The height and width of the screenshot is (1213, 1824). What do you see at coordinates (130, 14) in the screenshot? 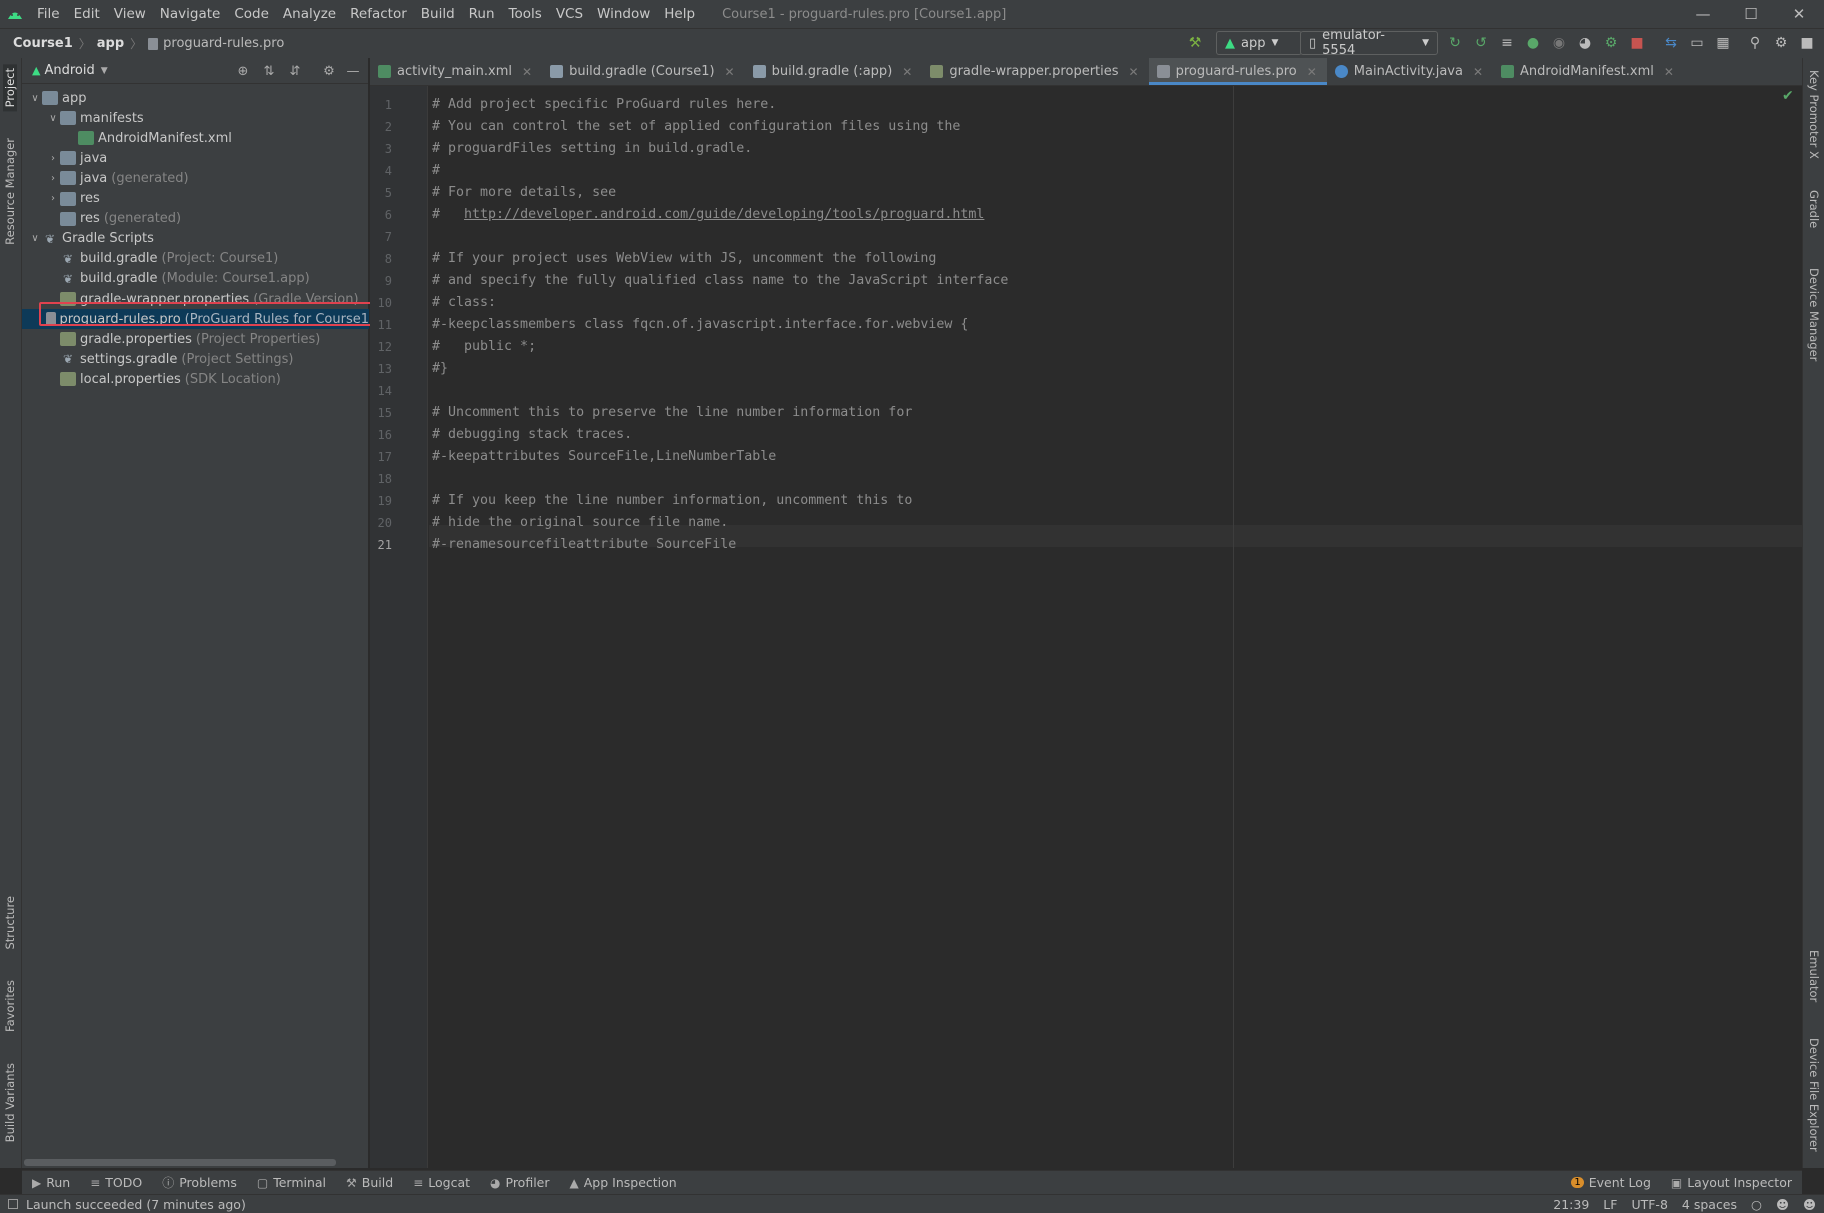
I see `menu-view: View` at bounding box center [130, 14].